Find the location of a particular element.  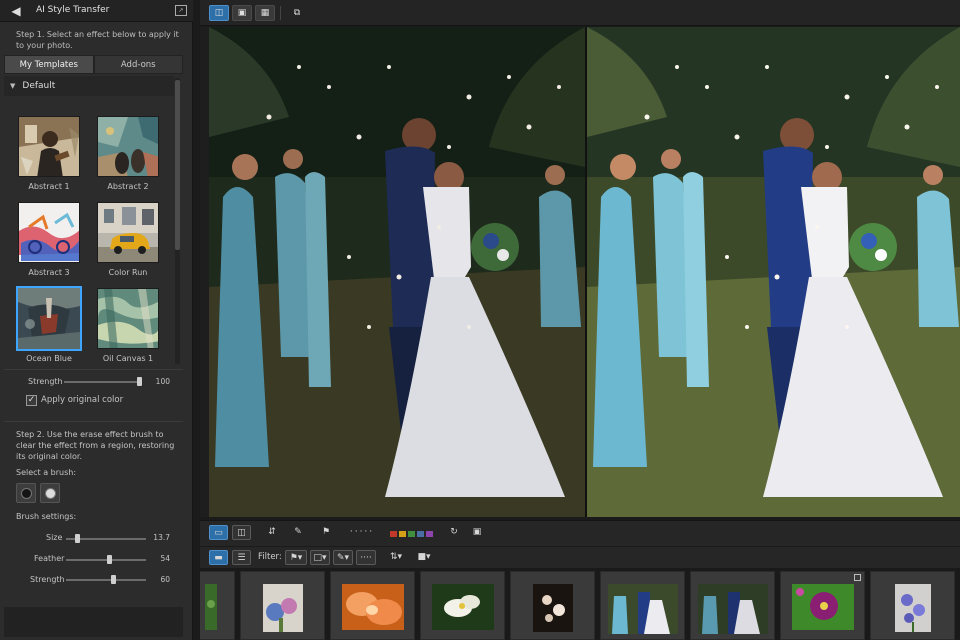

edited-badge-icon is located at coordinates (857, 577).